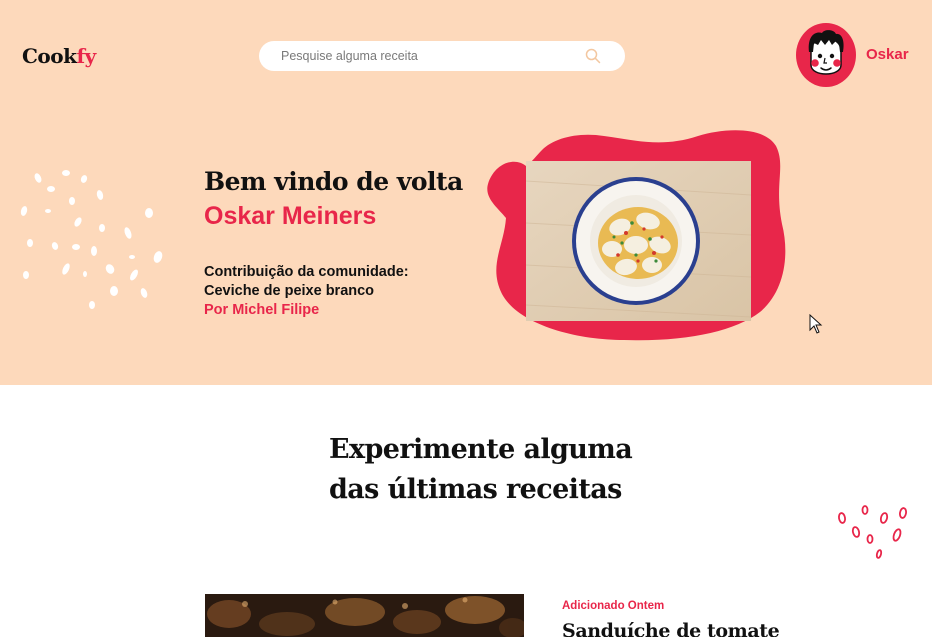 This screenshot has height=637, width=932. What do you see at coordinates (816, 324) in the screenshot?
I see `mouse-cursor-icon` at bounding box center [816, 324].